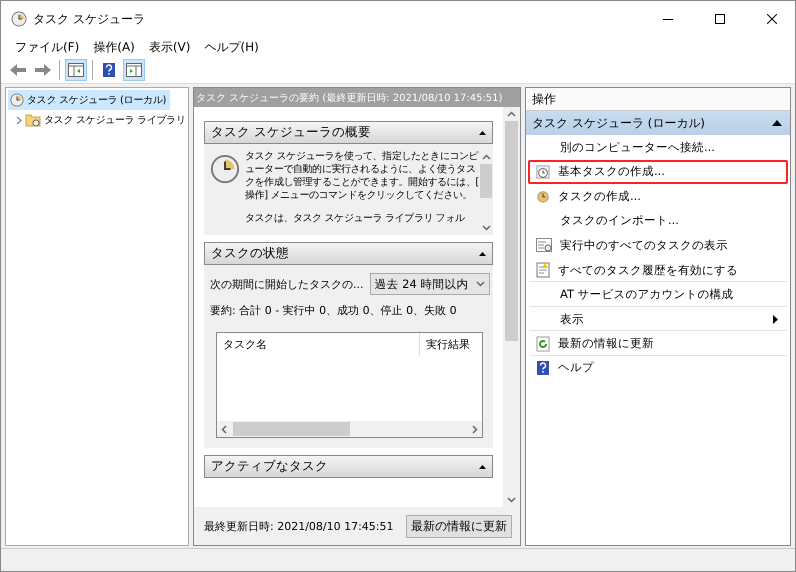 The width and height of the screenshot is (796, 572). I want to click on menu-item: 操作(A), so click(114, 47).